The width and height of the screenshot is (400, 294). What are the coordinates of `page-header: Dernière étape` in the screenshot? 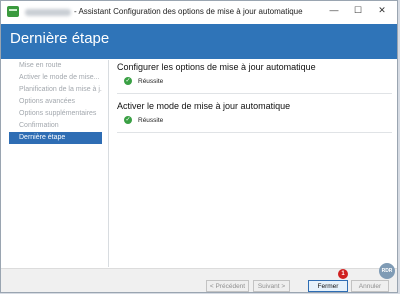 It's located at (199, 41).